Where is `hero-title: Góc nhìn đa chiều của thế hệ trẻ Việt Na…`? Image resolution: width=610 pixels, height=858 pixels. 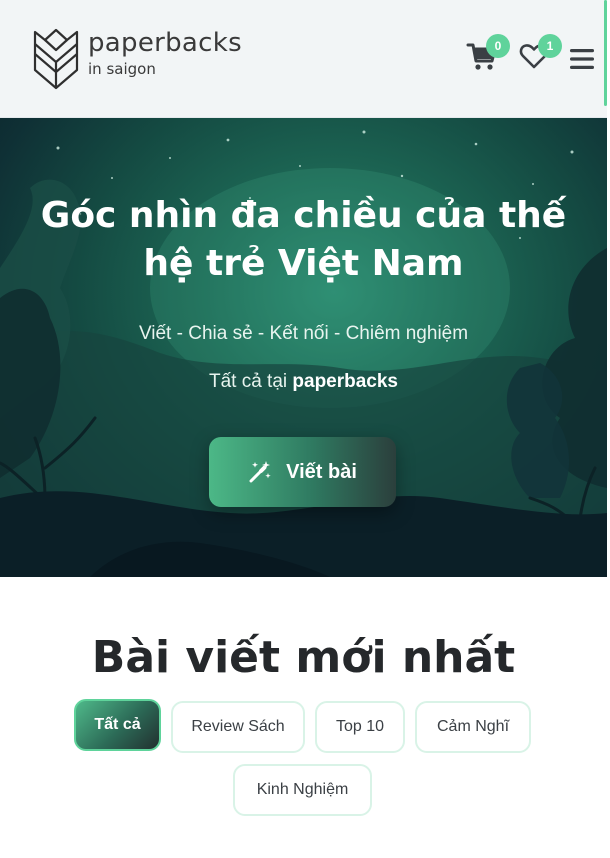 hero-title: Góc nhìn đa chiều của thế hệ trẻ Việt Na… is located at coordinates (303, 239).